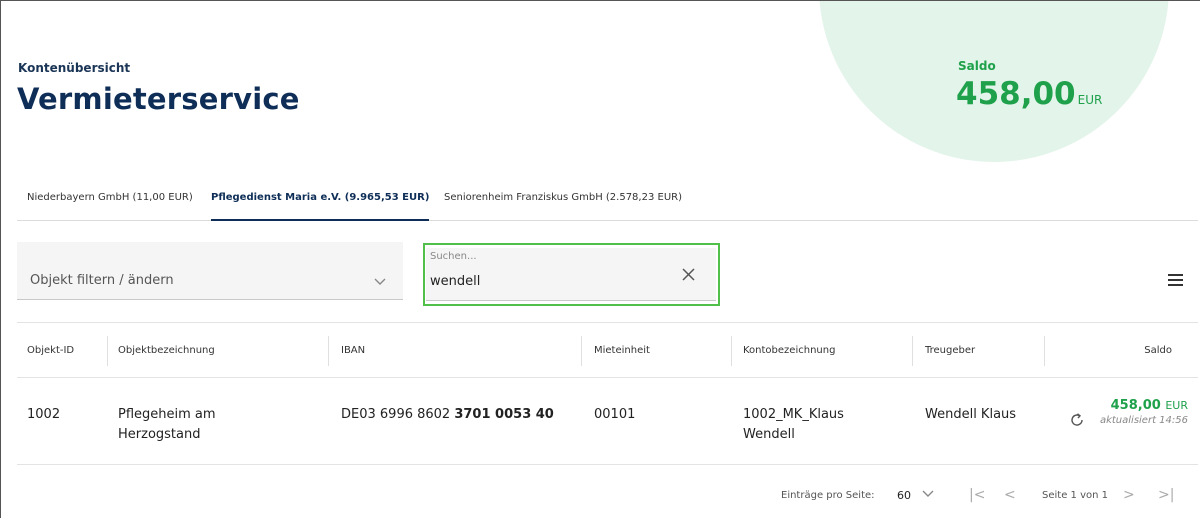  What do you see at coordinates (320, 206) in the screenshot?
I see `tab-pflegedienst-maria: Pflegedienst Maria e.V. (9.965,53 EUR)` at bounding box center [320, 206].